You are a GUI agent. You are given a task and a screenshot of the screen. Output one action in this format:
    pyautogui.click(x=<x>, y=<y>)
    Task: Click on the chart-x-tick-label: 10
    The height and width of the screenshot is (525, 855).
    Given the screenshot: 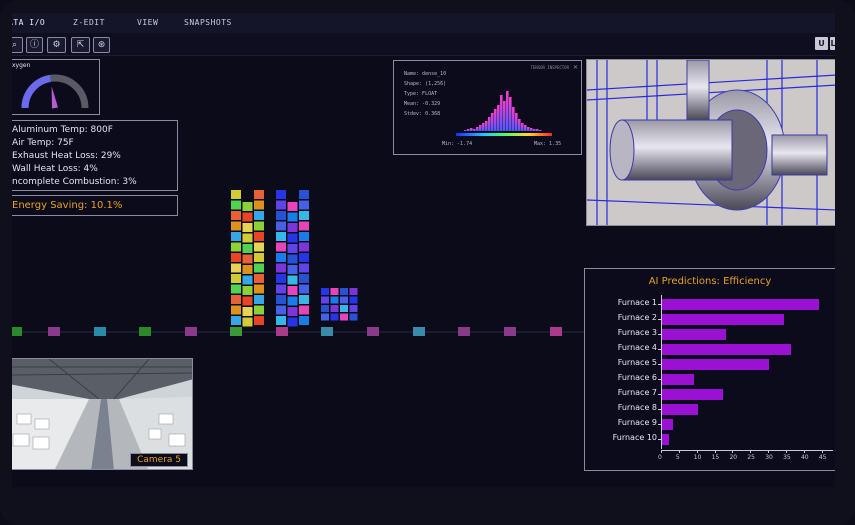 What is the action you would take?
    pyautogui.click(x=697, y=457)
    